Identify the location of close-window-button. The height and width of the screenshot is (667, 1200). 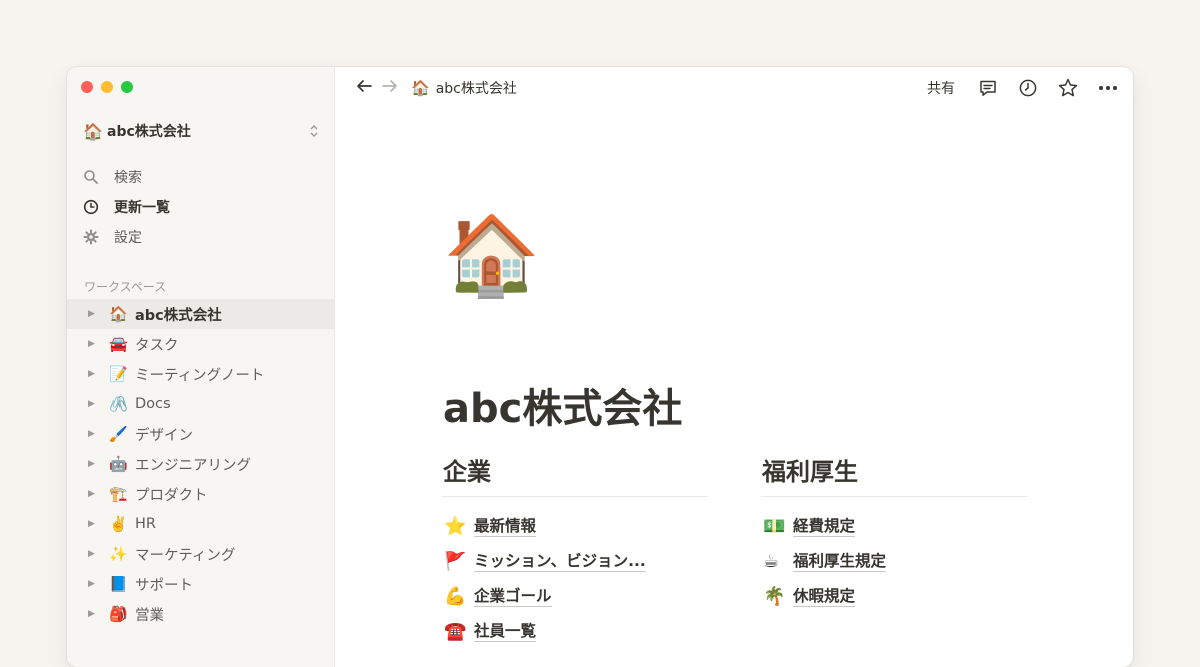
(87, 87).